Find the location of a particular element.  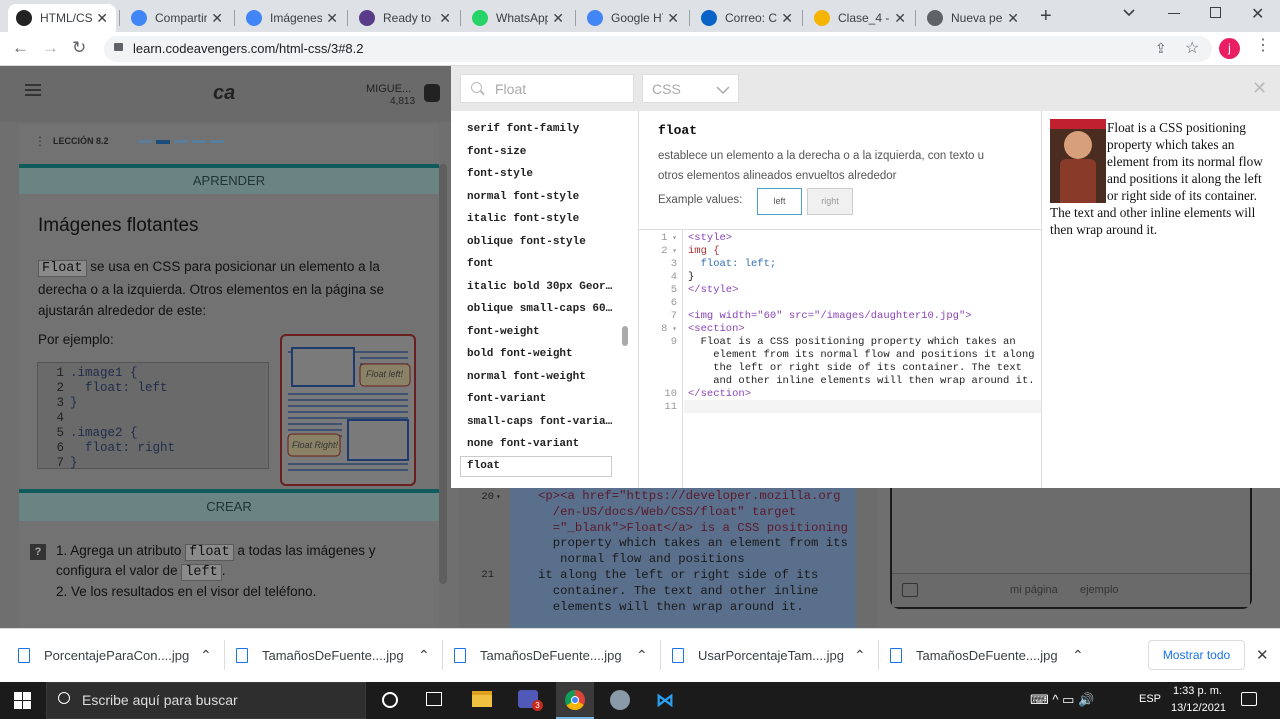

task-help-icon: ? is located at coordinates (38, 552).